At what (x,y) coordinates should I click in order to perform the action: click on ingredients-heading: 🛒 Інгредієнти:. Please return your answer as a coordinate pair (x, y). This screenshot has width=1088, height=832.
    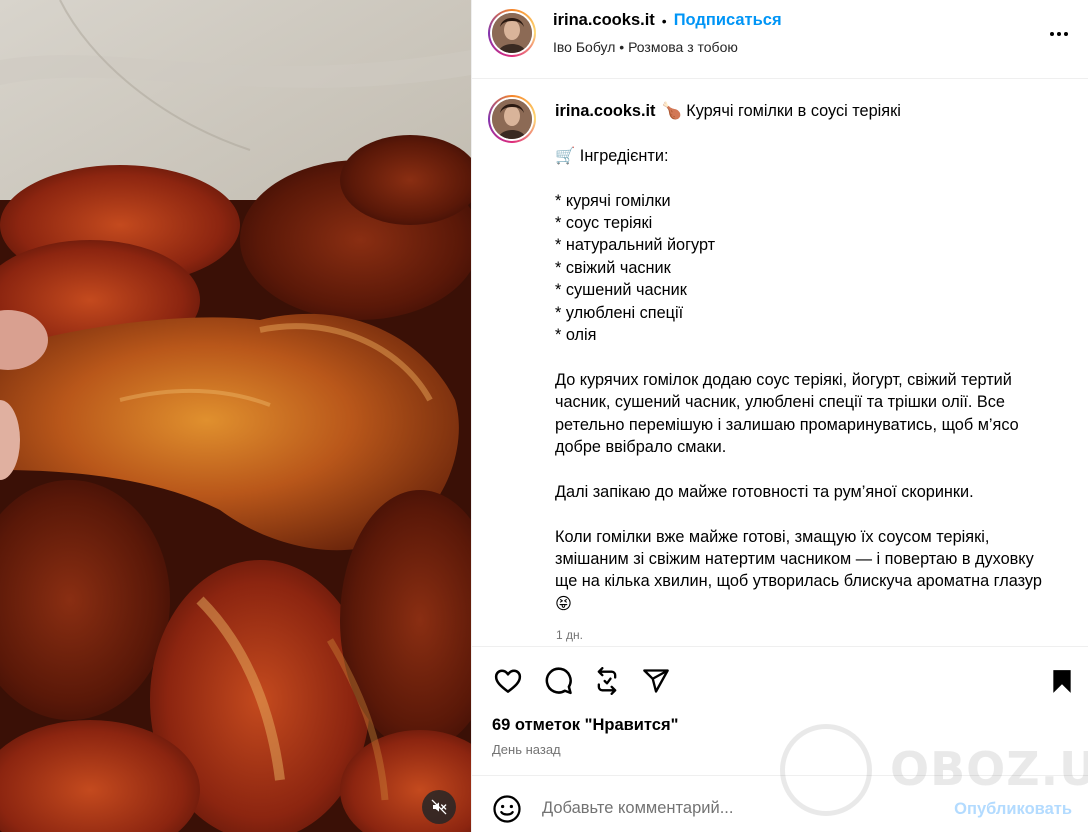
    Looking at the image, I should click on (612, 155).